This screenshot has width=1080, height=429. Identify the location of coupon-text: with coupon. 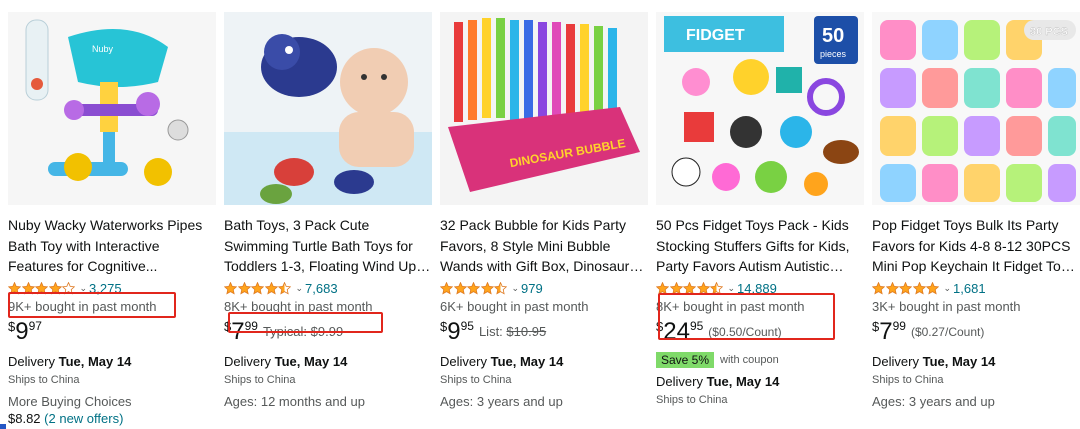
(749, 360).